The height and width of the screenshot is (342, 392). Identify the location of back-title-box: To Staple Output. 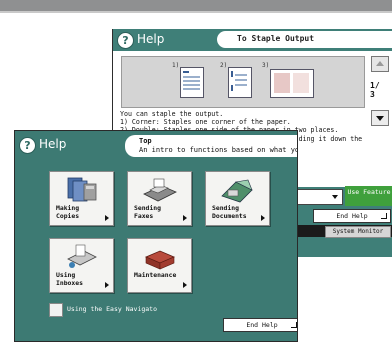
(304, 39).